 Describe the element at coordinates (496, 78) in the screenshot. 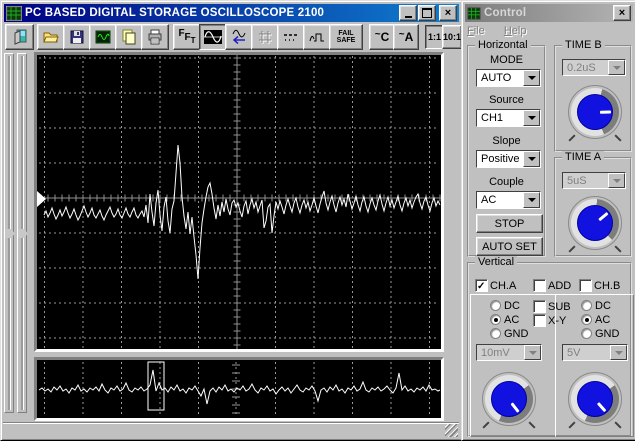

I see `mode-value: AUTO` at that location.